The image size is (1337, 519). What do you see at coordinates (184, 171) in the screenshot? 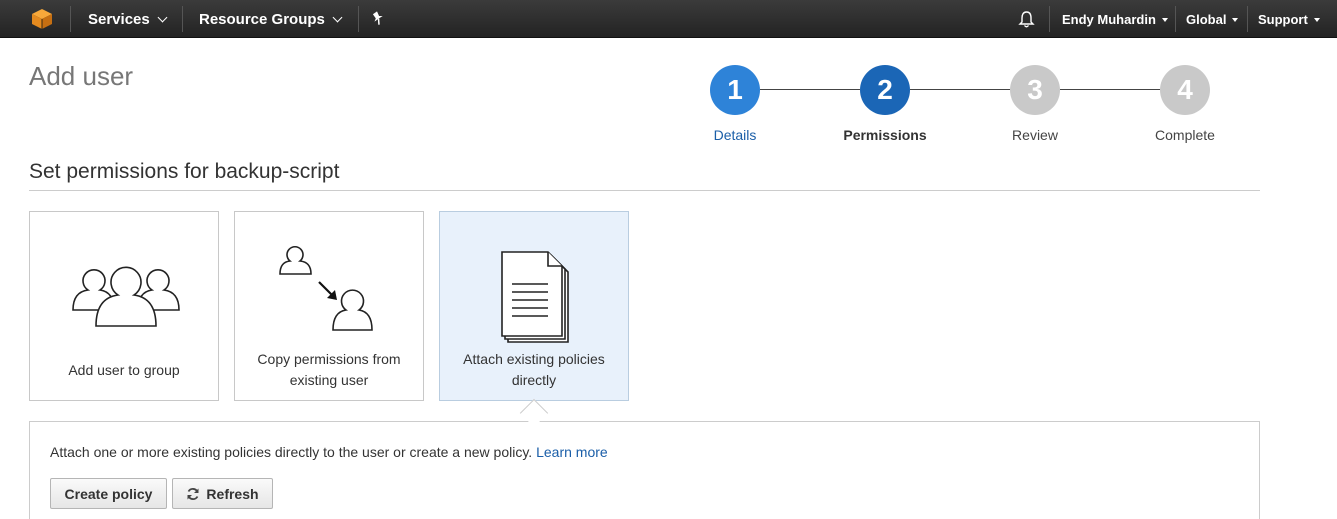
I see `section-title: Set permissions for backup-script` at bounding box center [184, 171].